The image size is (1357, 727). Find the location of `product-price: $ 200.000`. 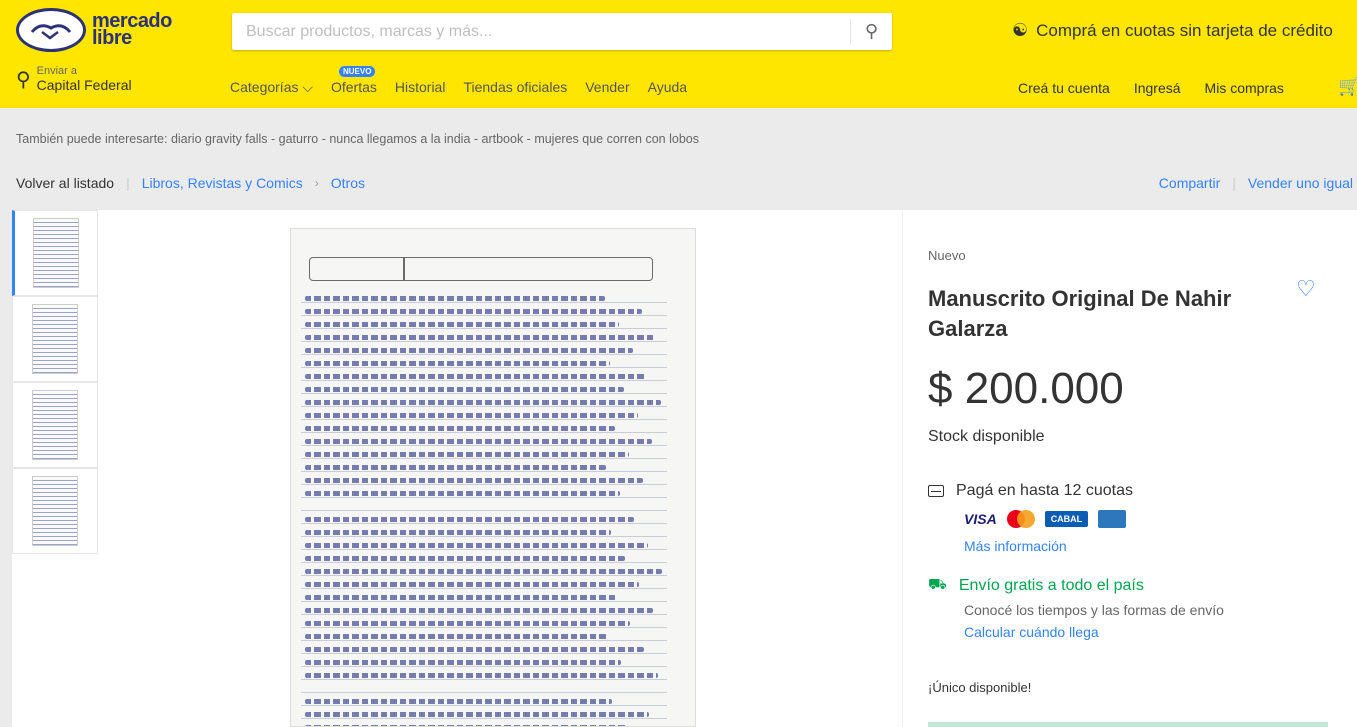

product-price: $ 200.000 is located at coordinates (1026, 388).